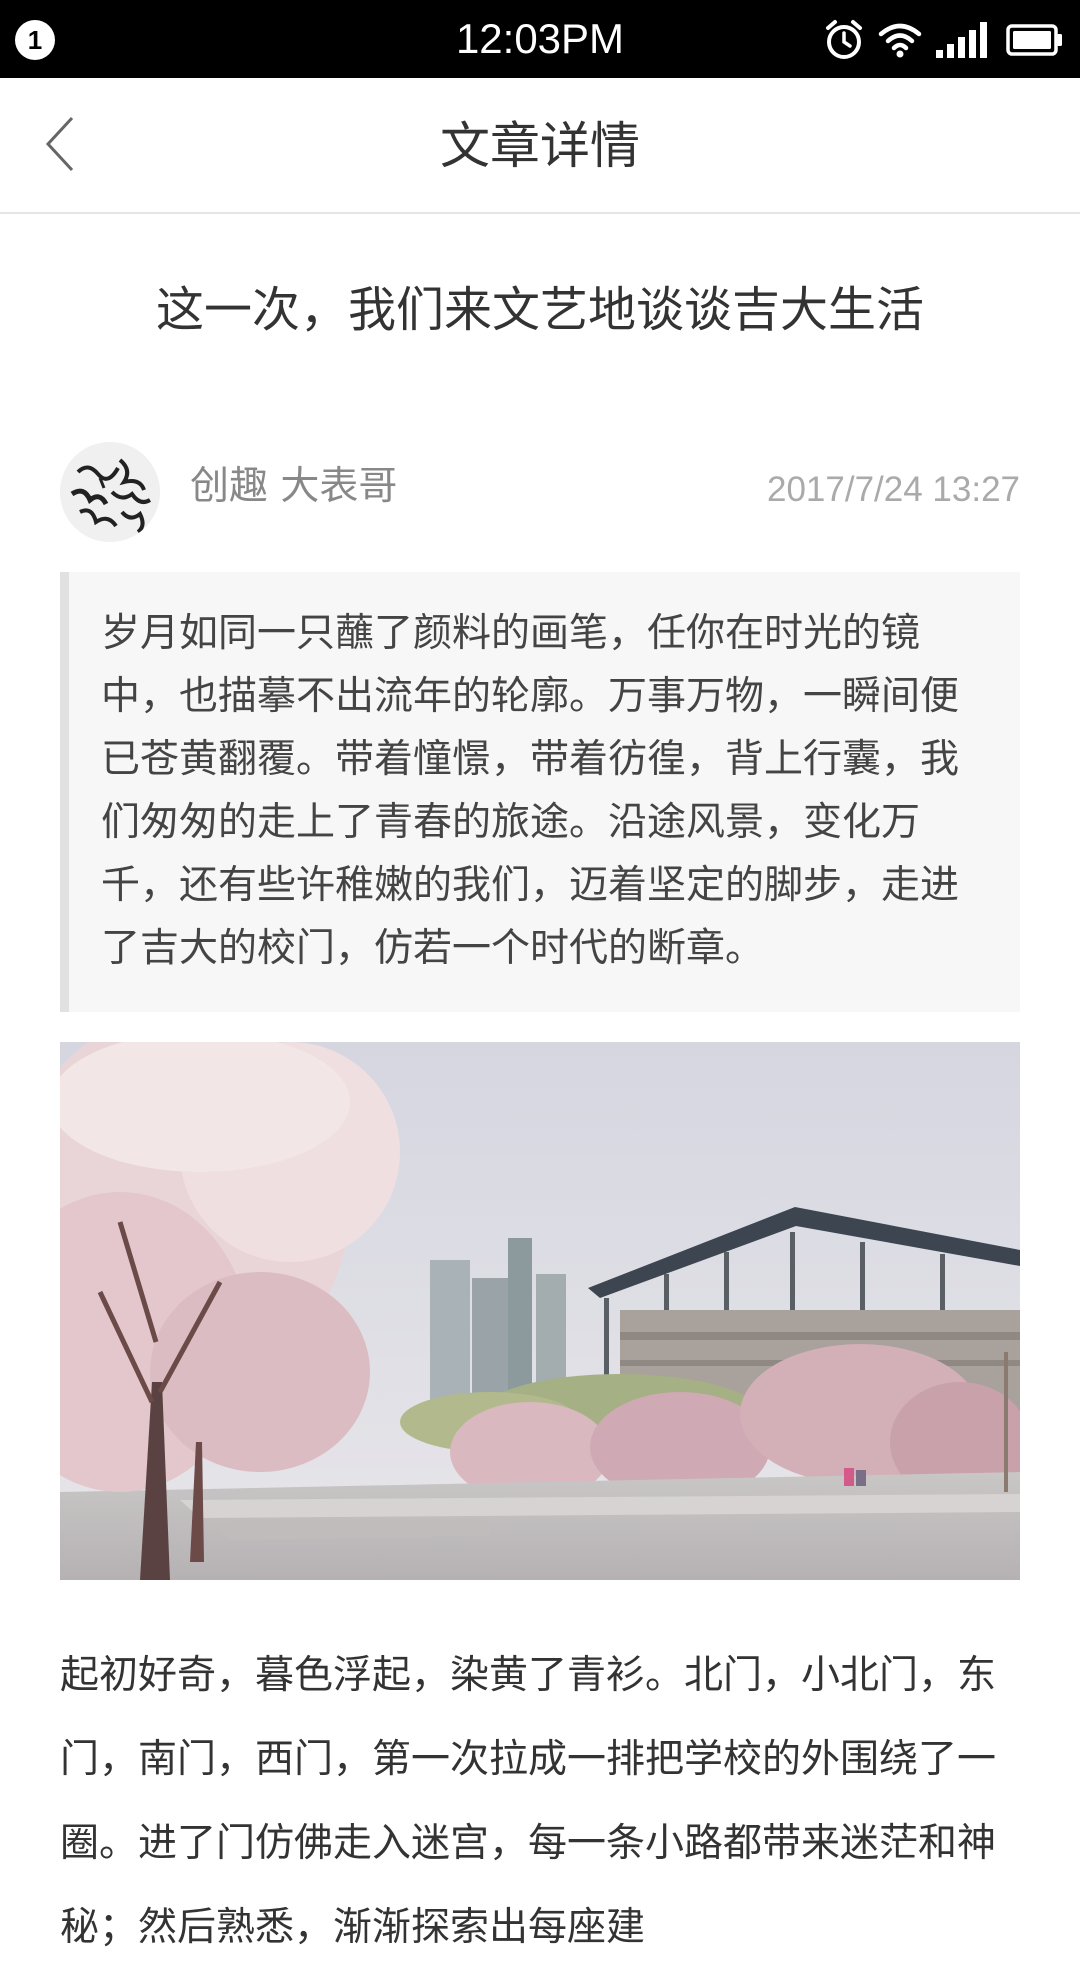 The width and height of the screenshot is (1080, 1970). I want to click on author-row: 创趣 大表哥 2017/7/24 13:27, so click(540, 492).